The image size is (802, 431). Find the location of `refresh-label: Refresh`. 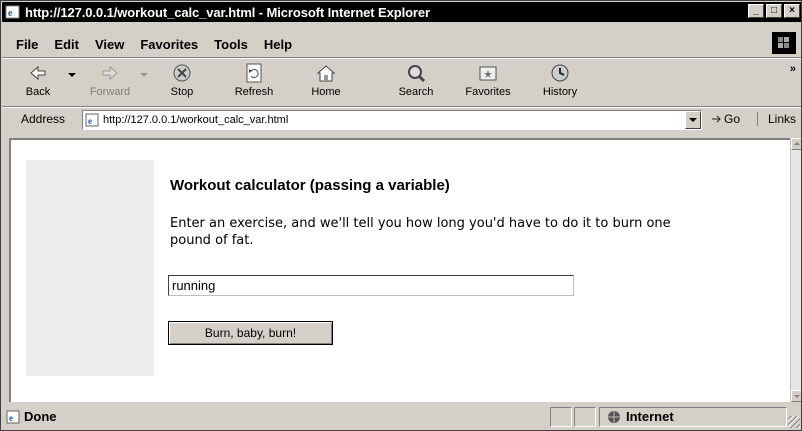

refresh-label: Refresh is located at coordinates (254, 92).